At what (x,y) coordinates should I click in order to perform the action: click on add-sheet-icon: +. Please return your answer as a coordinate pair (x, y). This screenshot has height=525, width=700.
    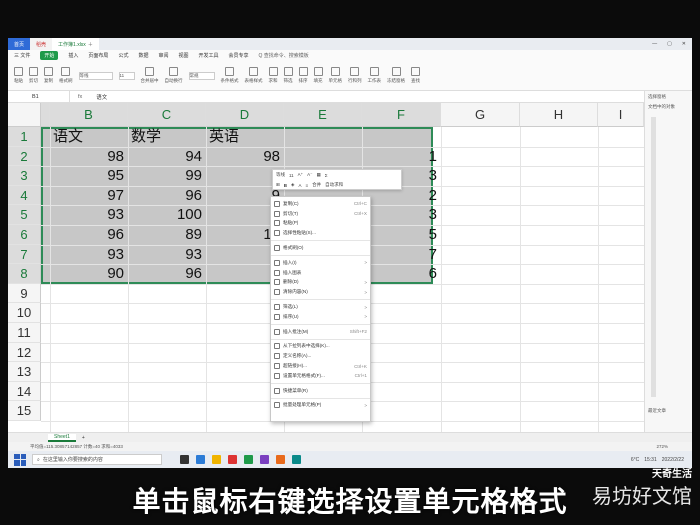
    Looking at the image, I should click on (83, 438).